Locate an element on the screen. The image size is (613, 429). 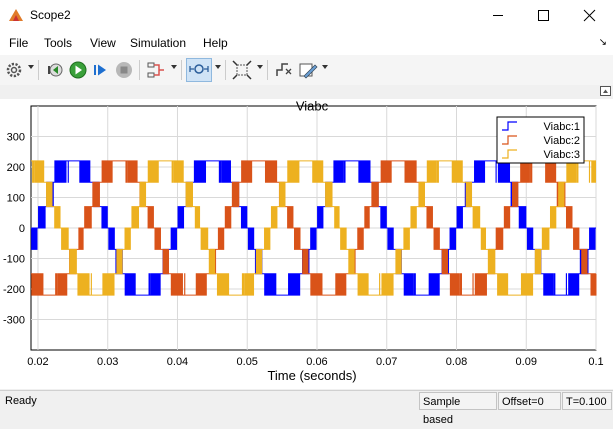
offset-status: Offset=0 is located at coordinates (529, 401).